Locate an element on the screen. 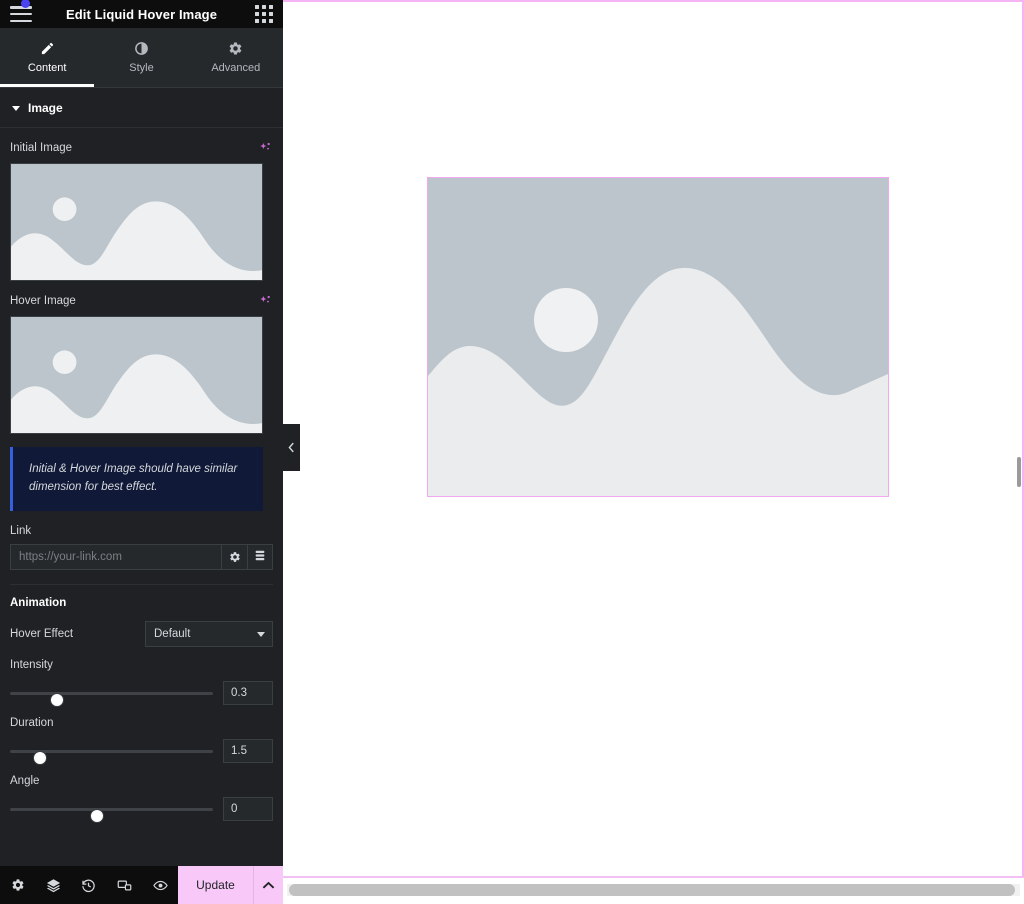  hover-effect-row: Hover Effect Default is located at coordinates (141, 628).